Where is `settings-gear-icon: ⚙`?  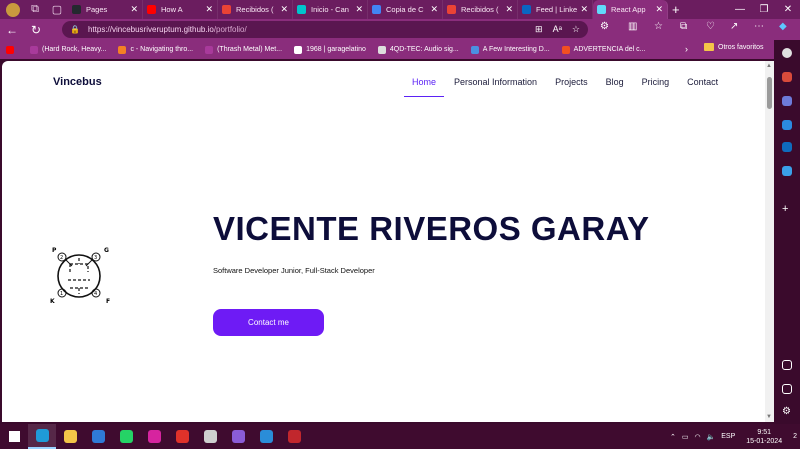
settings-gear-icon: ⚙ is located at coordinates (787, 411).